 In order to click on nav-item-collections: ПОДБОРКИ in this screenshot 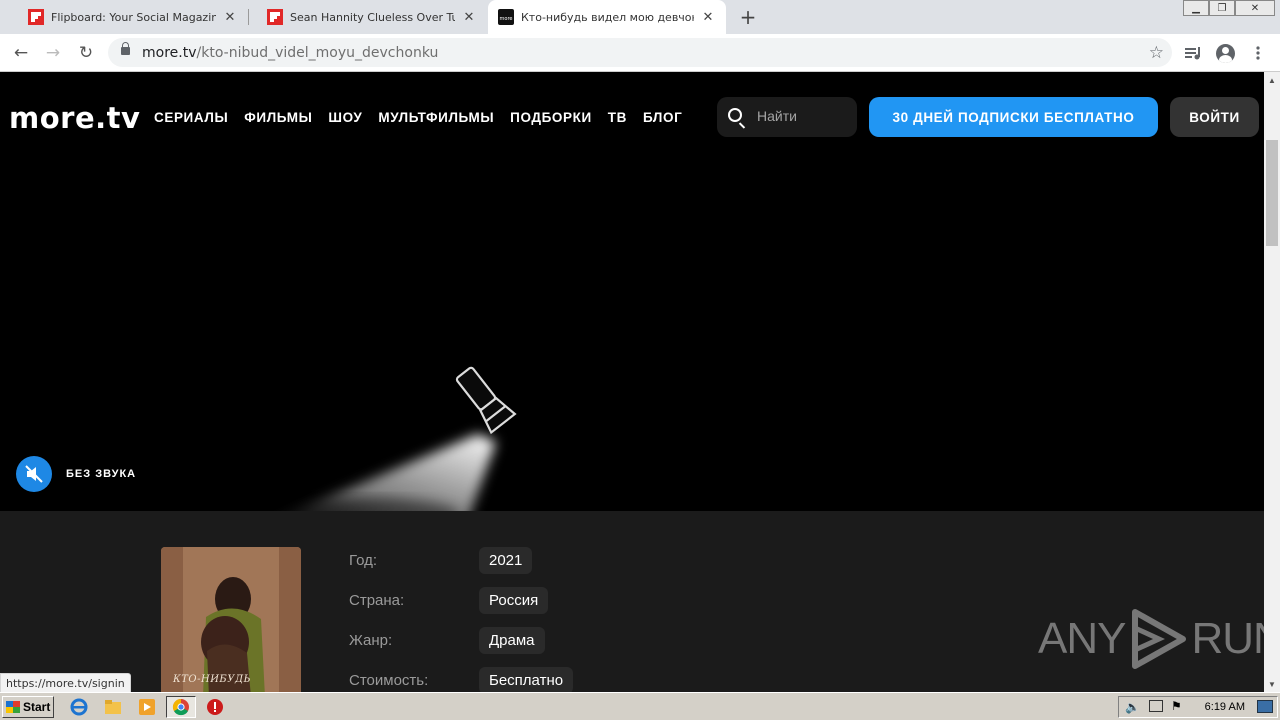, I will do `click(551, 117)`.